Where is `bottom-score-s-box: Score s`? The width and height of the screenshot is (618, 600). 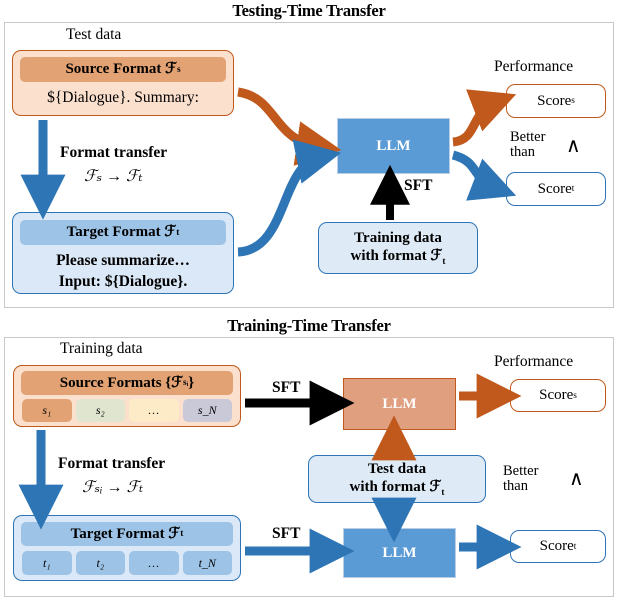
bottom-score-s-box: Score s is located at coordinates (558, 395).